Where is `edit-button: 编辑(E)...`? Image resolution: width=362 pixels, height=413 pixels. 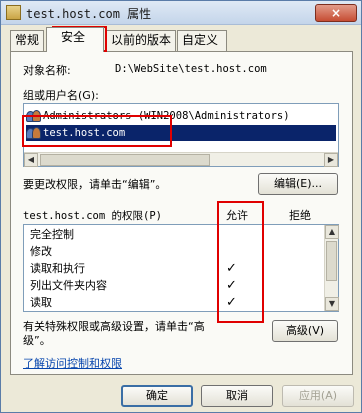
edit-button: 编辑(E)... is located at coordinates (298, 184).